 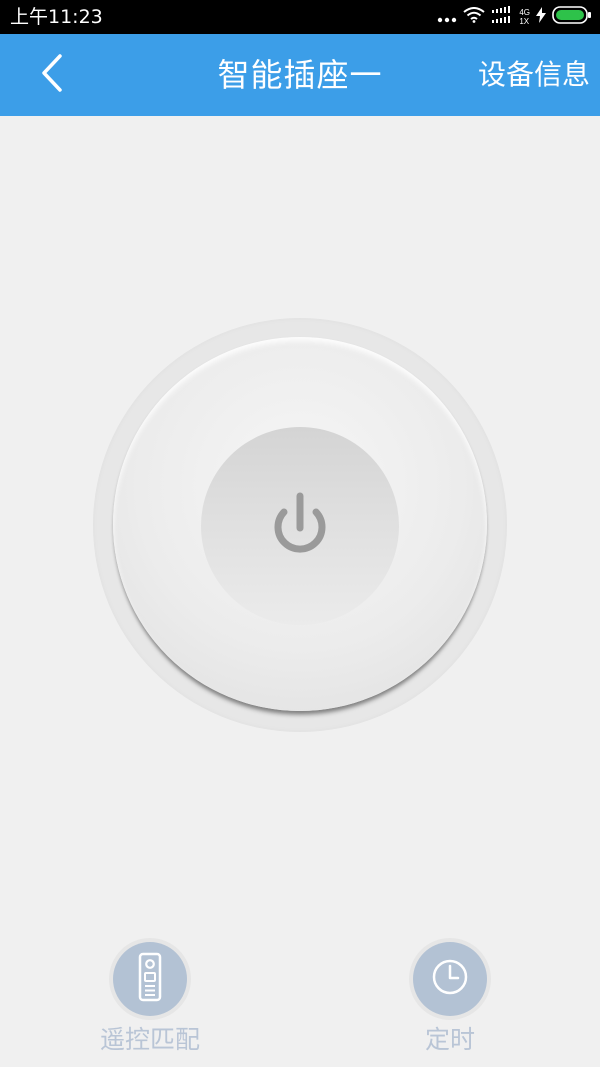 I want to click on timer-icon-bg, so click(x=450, y=979).